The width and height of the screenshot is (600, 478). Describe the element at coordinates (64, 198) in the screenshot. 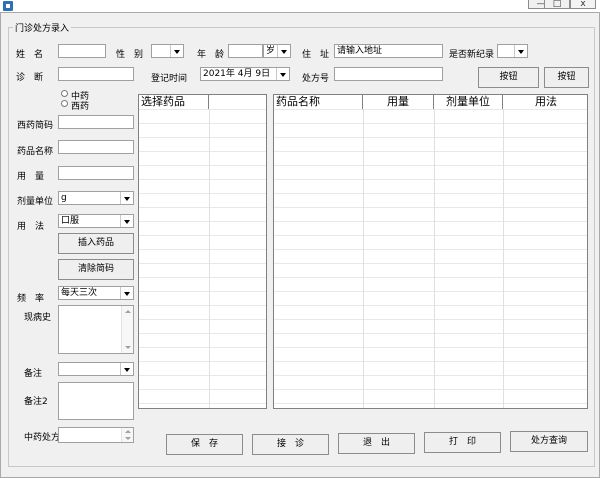

I see `dose-unit-value: g` at that location.